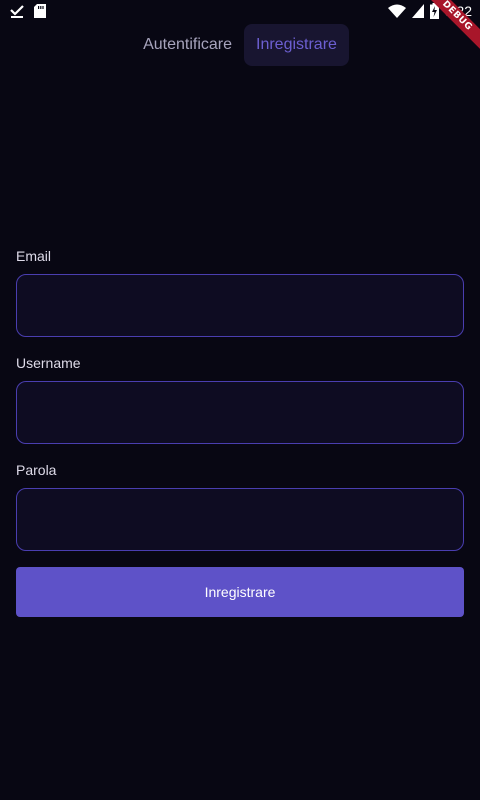  I want to click on download-done-icon, so click(17, 11).